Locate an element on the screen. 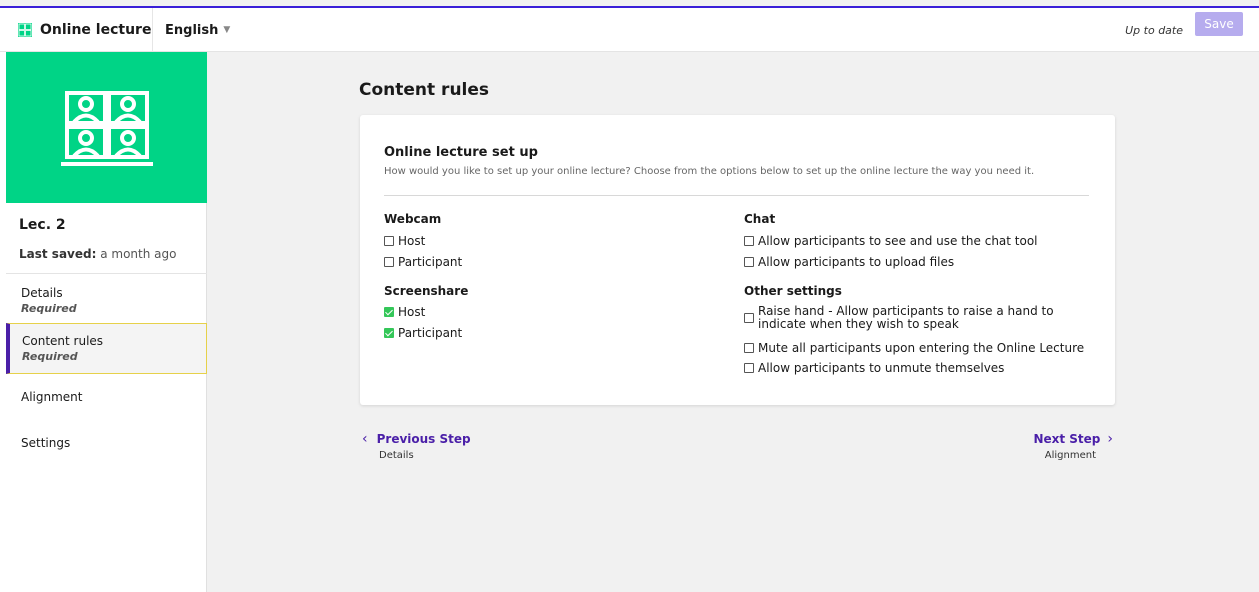 The height and width of the screenshot is (592, 1259). sidebar-item-label: Settings is located at coordinates (46, 443).